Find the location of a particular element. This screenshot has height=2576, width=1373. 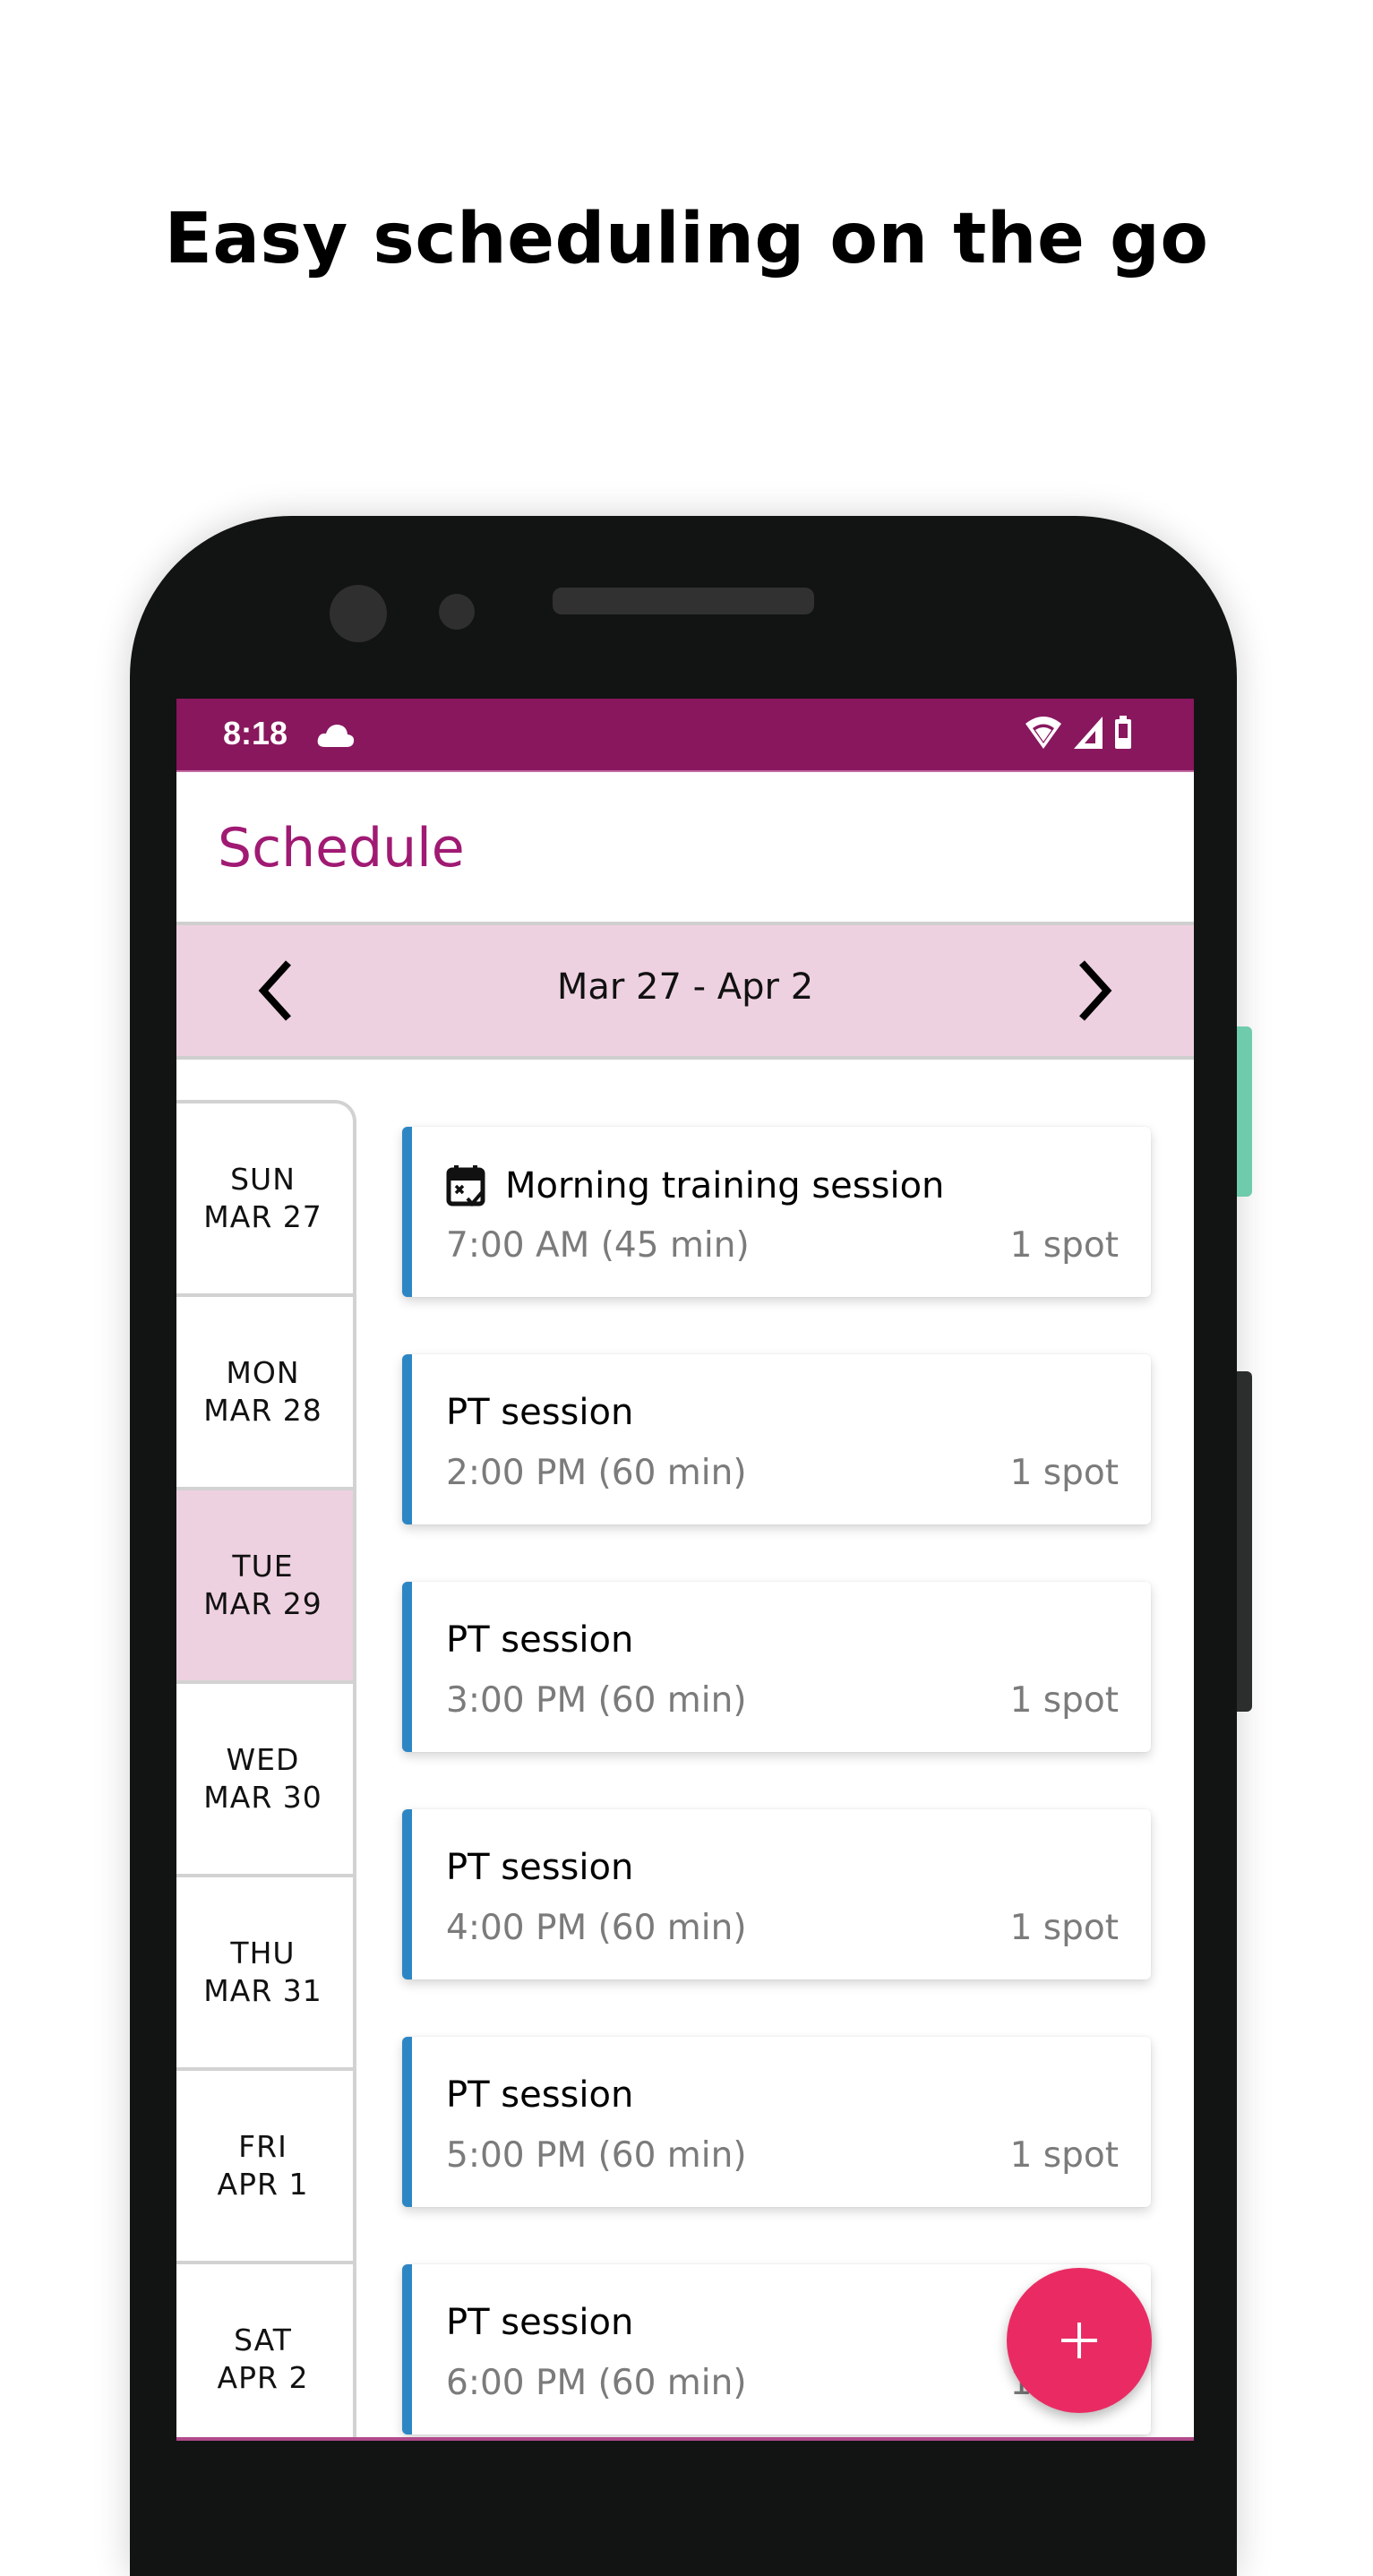

session-card: PT session 3:00 PM (60 min) 1 spot is located at coordinates (776, 1667).